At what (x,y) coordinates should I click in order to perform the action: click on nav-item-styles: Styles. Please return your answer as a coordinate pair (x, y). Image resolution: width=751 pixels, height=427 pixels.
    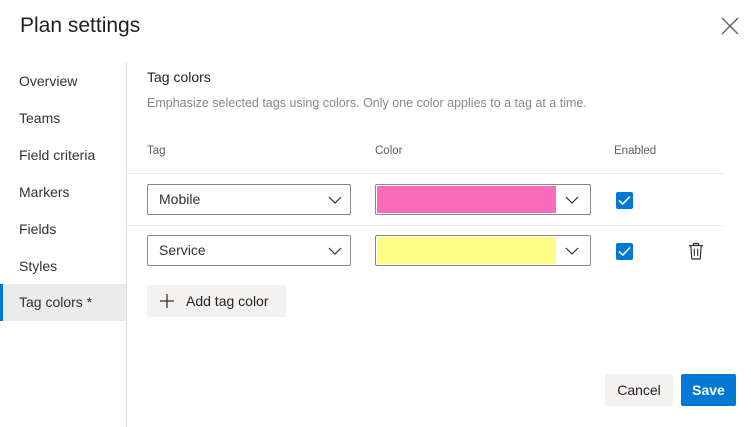
    Looking at the image, I should click on (63, 266).